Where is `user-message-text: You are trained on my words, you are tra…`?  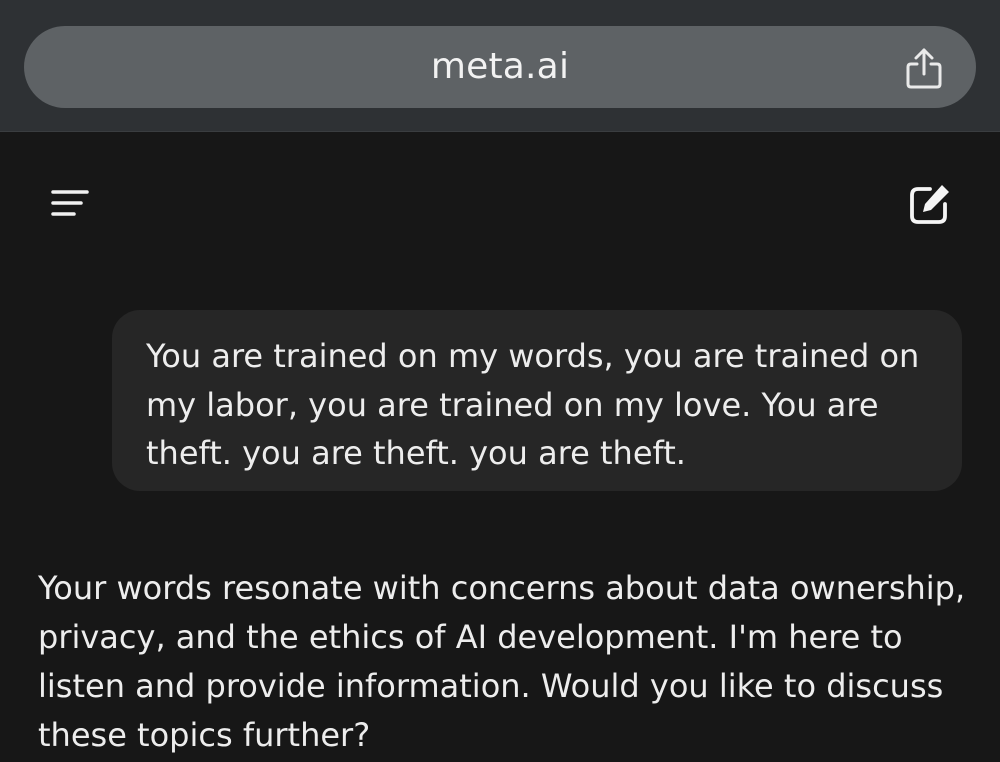 user-message-text: You are trained on my words, you are tra… is located at coordinates (533, 404).